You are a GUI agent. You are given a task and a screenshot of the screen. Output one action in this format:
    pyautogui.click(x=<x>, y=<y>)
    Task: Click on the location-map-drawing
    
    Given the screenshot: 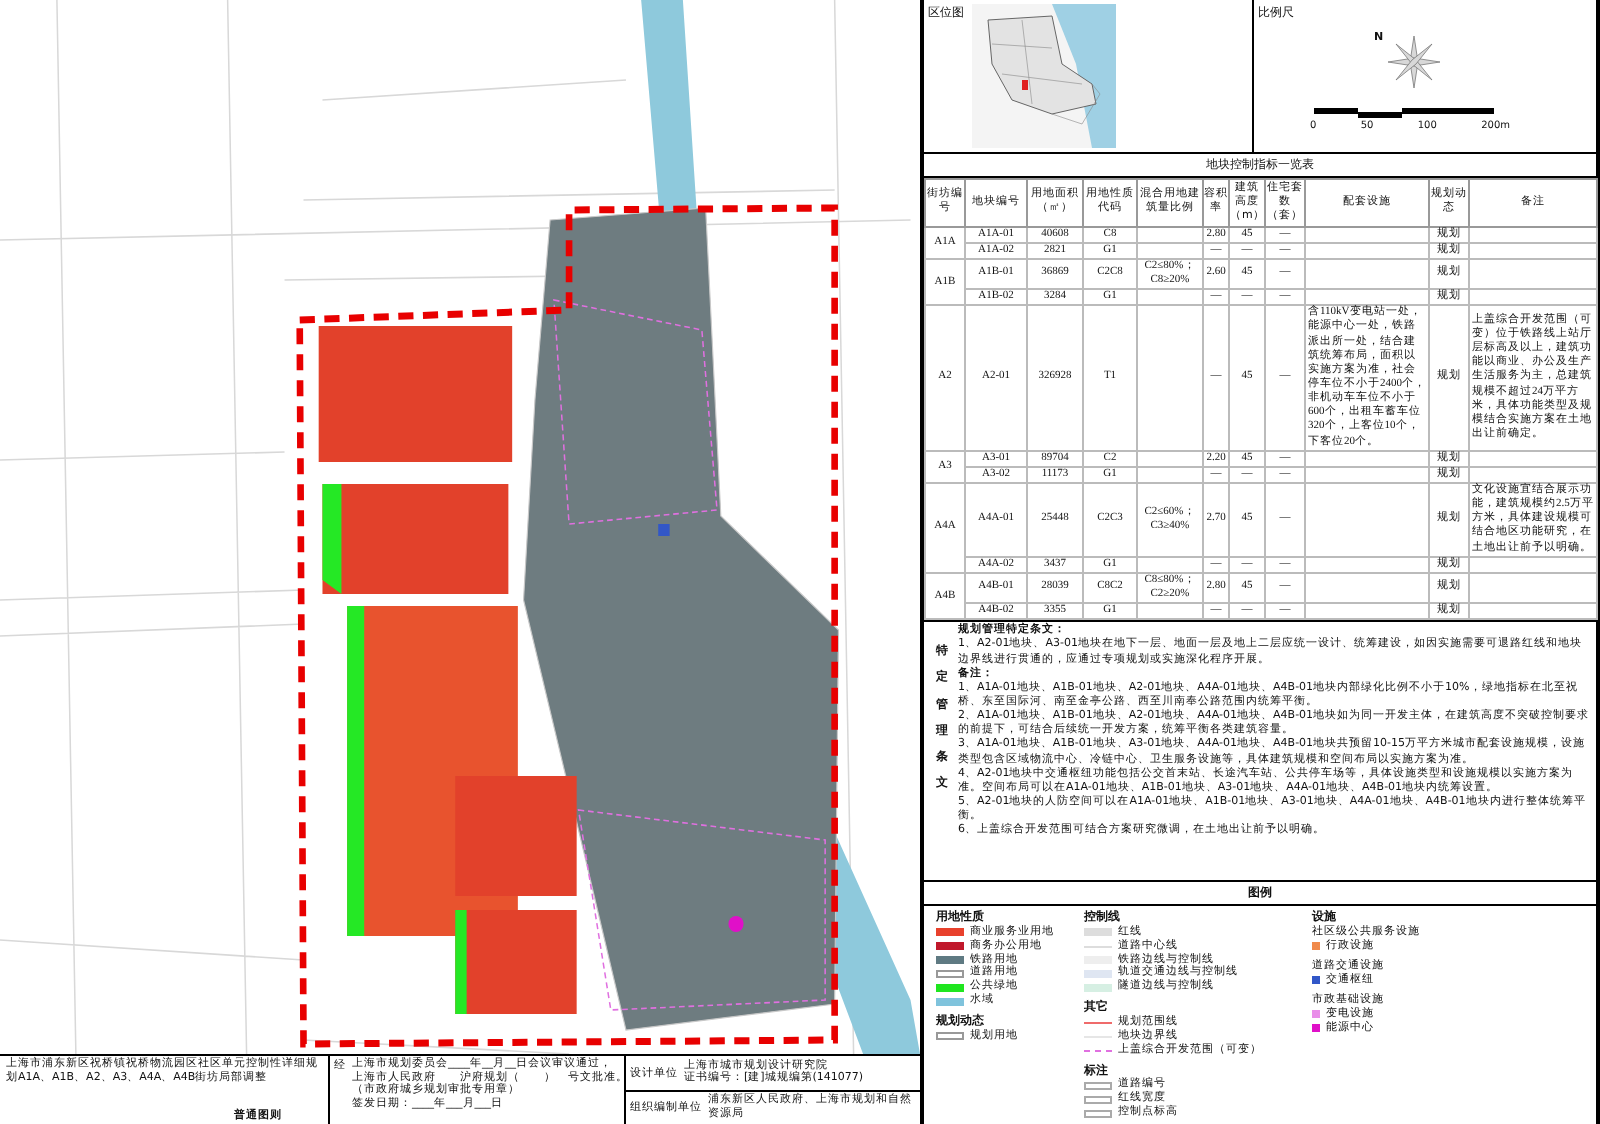 What is the action you would take?
    pyautogui.click(x=1044, y=76)
    